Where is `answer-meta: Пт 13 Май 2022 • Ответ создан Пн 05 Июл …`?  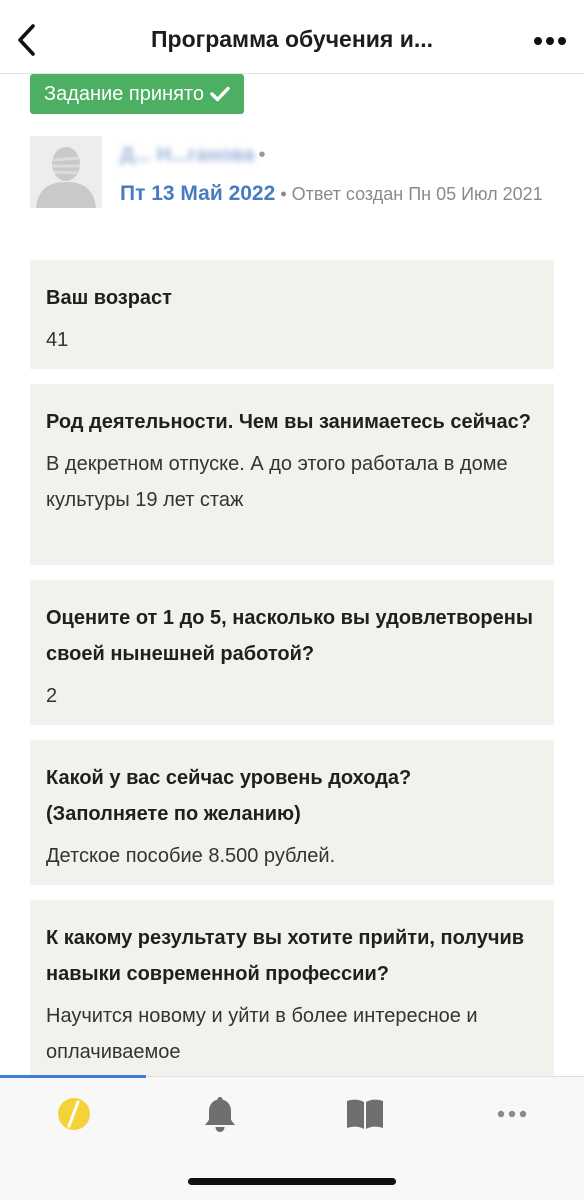
answer-meta: Пт 13 Май 2022 • Ответ создан Пн 05 Июл … is located at coordinates (340, 194).